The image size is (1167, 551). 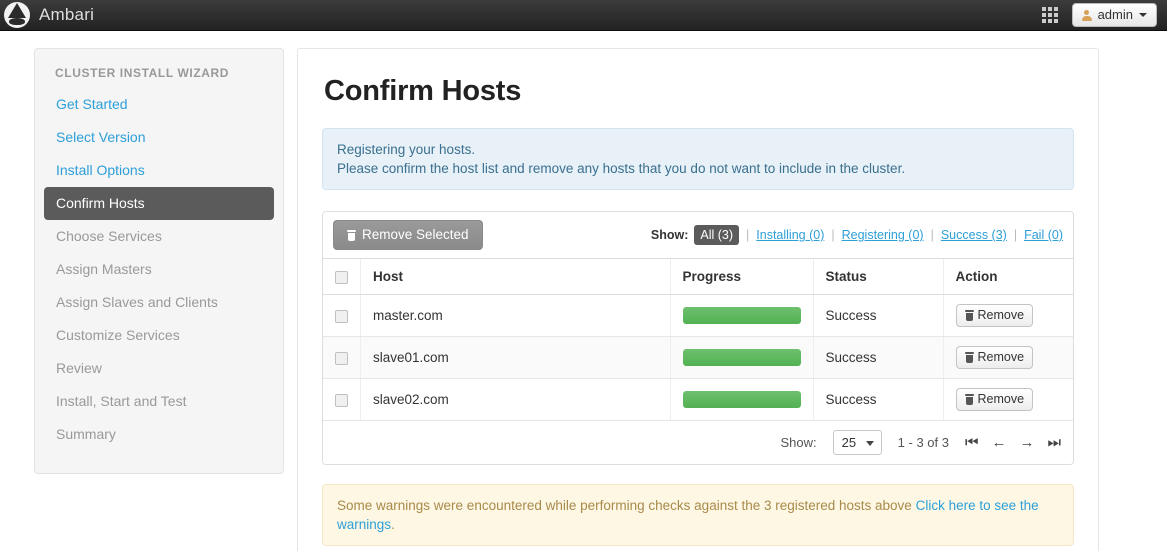 What do you see at coordinates (159, 137) in the screenshot?
I see `sidebar-item-select-version: Select Version` at bounding box center [159, 137].